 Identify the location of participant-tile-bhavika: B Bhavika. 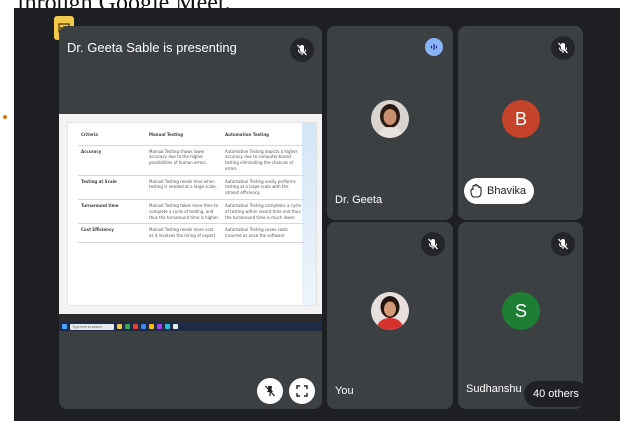
(520, 123).